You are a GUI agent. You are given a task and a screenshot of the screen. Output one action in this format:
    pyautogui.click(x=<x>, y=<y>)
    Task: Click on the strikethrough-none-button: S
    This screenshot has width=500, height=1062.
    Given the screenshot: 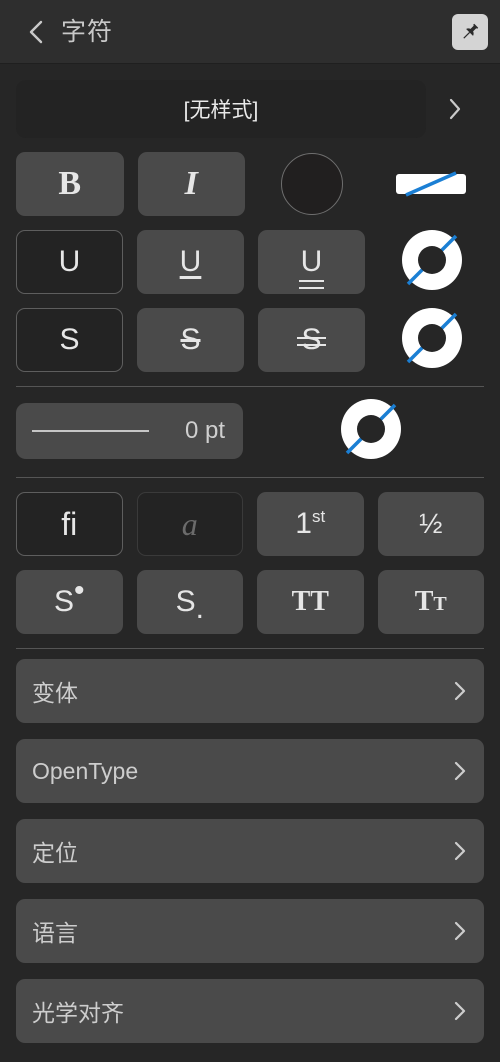 What is the action you would take?
    pyautogui.click(x=69, y=340)
    